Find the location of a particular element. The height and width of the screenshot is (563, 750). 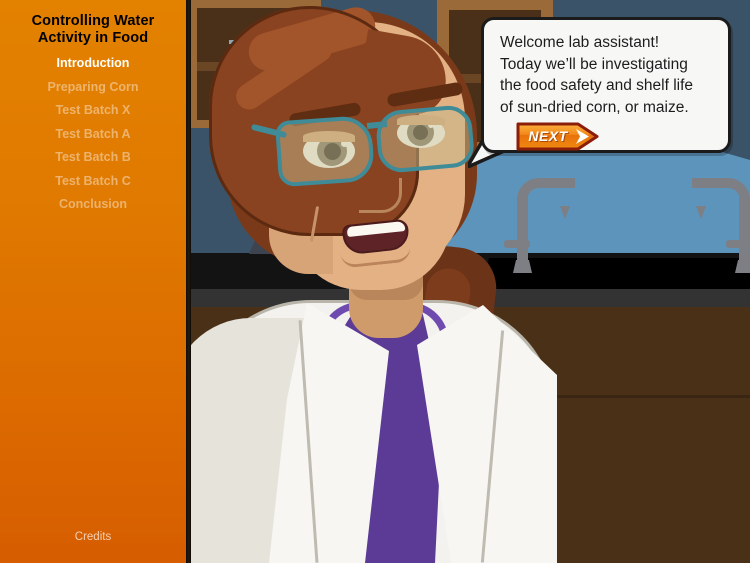

next-button: NEXT is located at coordinates (557, 136).